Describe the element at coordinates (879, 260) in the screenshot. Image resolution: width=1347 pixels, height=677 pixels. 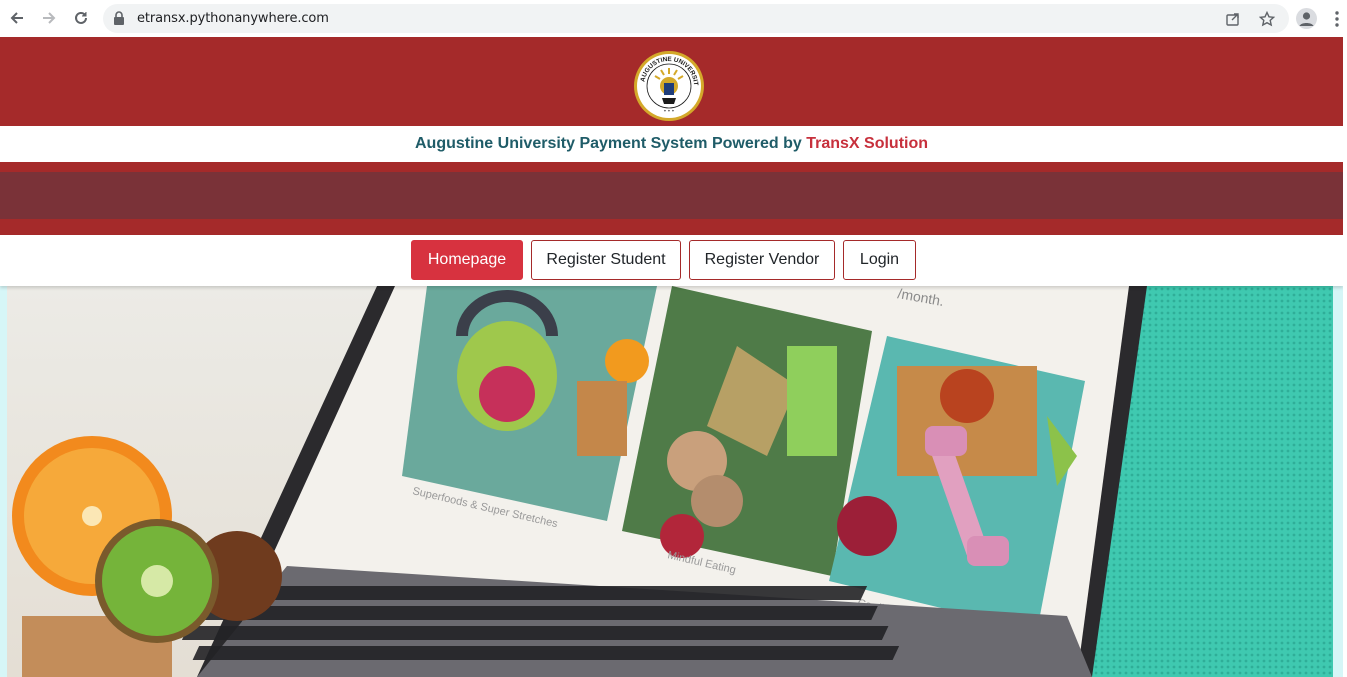
I see `nav-login-button: Login` at that location.